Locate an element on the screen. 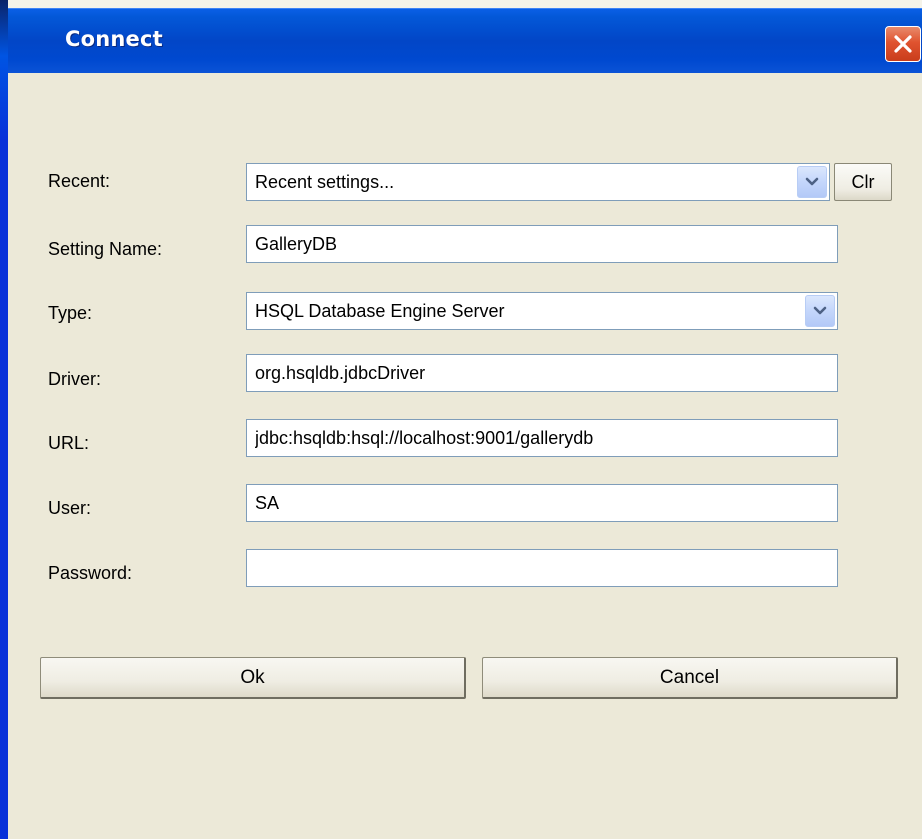  url-label: URL: is located at coordinates (69, 443).